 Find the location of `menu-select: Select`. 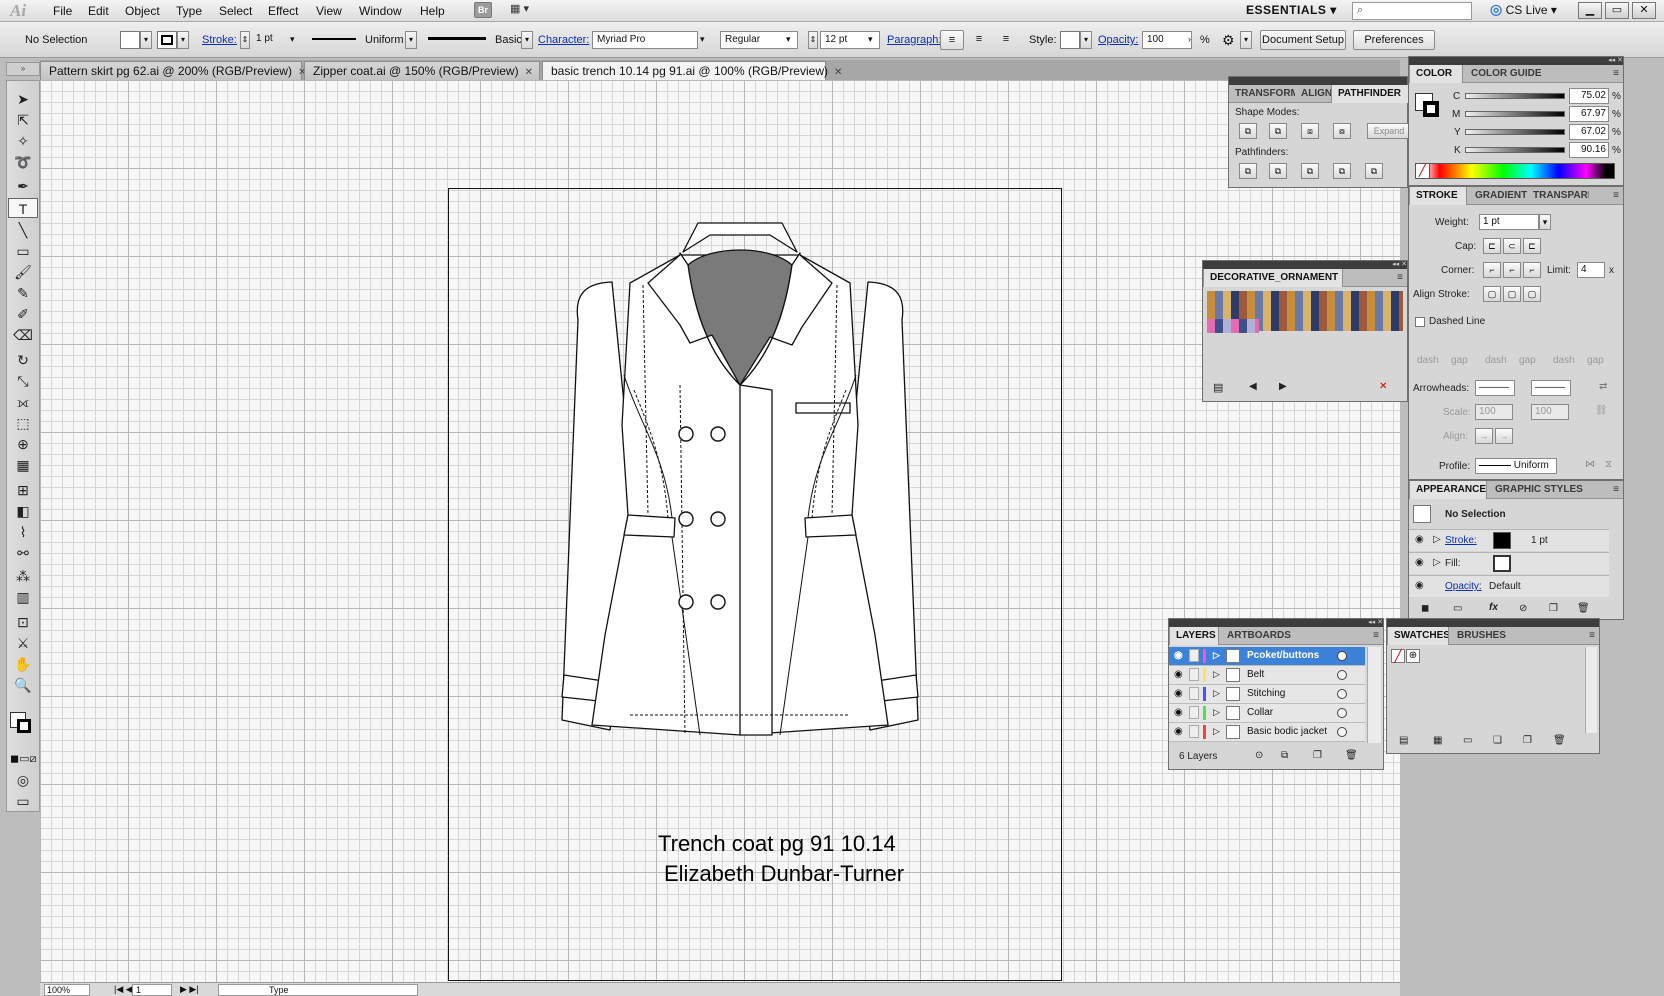

menu-select: Select is located at coordinates (235, 11).